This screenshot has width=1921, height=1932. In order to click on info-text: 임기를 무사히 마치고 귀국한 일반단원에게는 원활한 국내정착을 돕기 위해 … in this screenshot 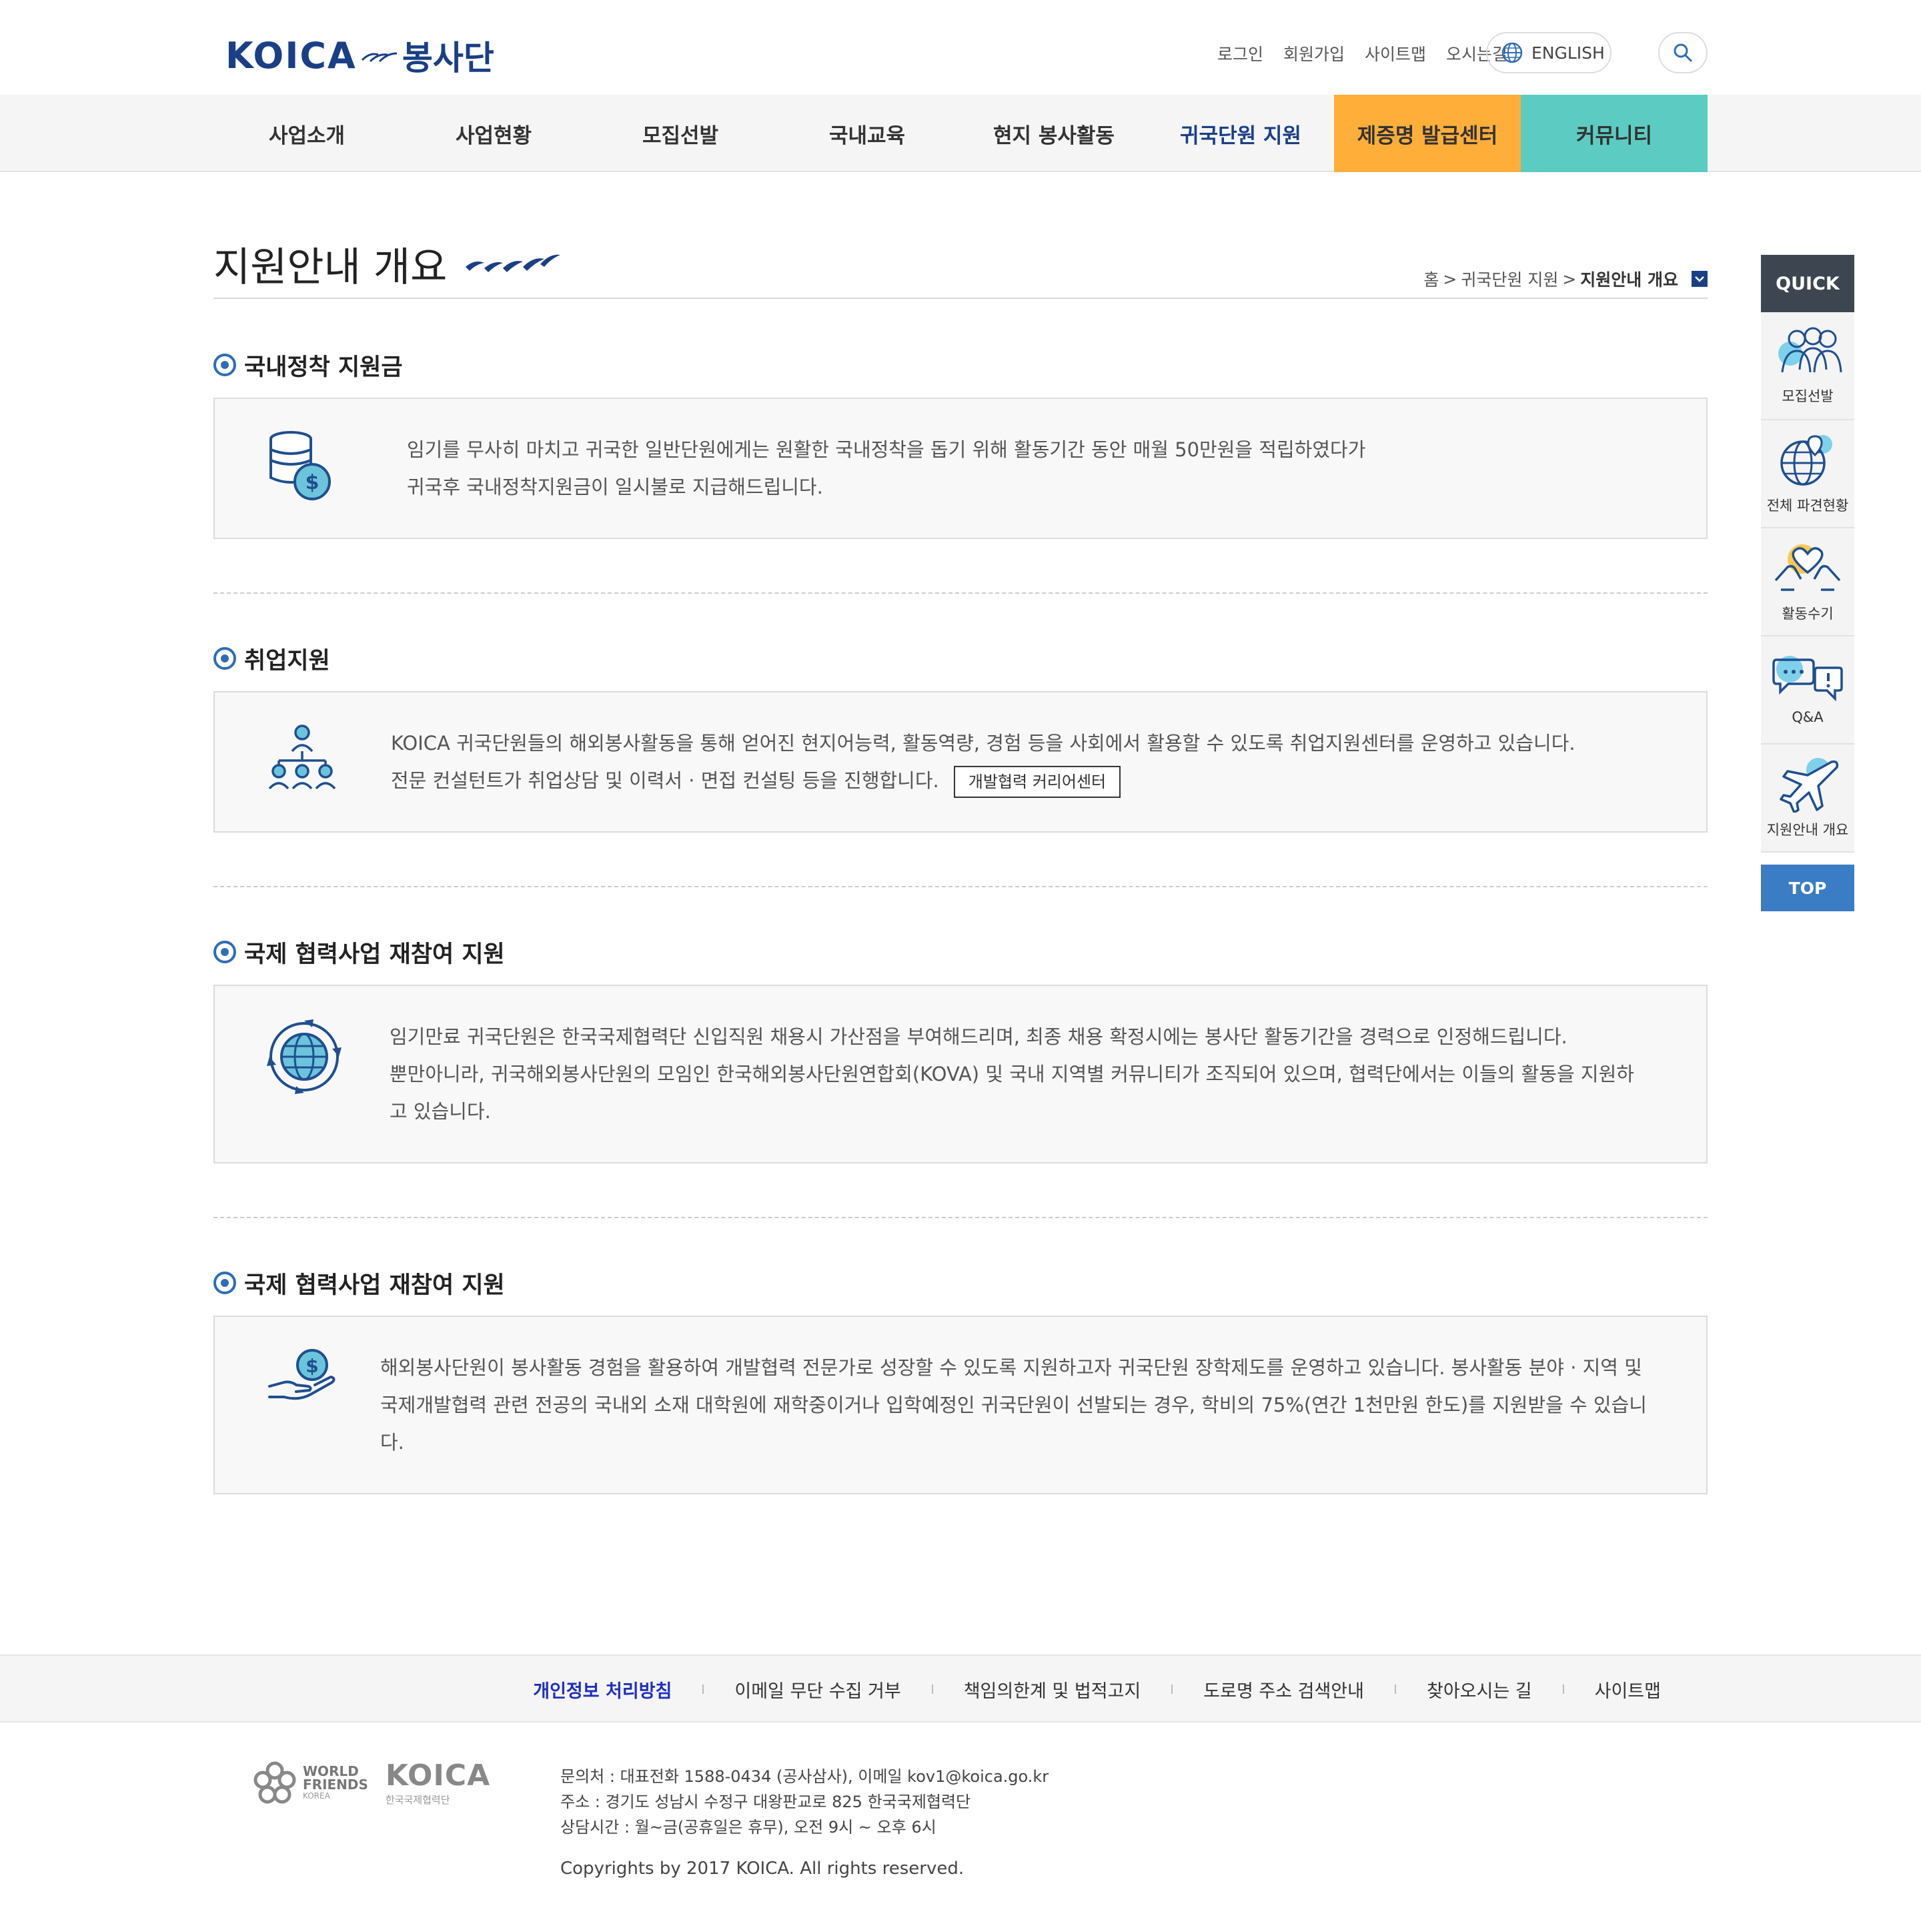, I will do `click(886, 468)`.